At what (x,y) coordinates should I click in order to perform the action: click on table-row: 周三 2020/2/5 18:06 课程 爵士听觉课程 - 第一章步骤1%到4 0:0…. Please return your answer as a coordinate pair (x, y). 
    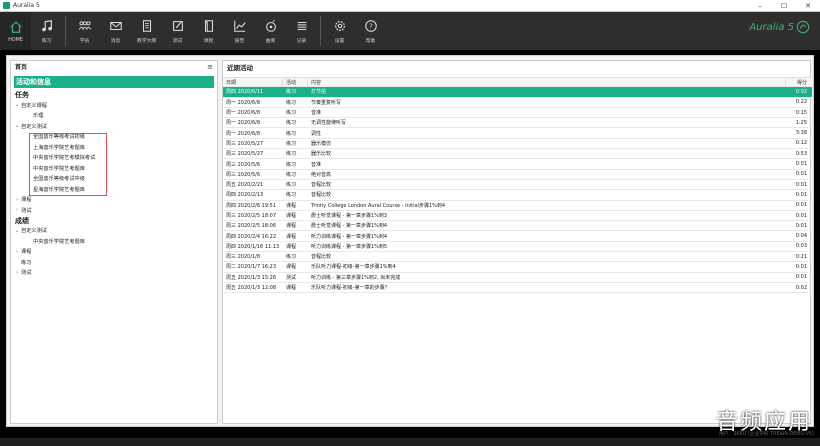
    Looking at the image, I should click on (517, 226).